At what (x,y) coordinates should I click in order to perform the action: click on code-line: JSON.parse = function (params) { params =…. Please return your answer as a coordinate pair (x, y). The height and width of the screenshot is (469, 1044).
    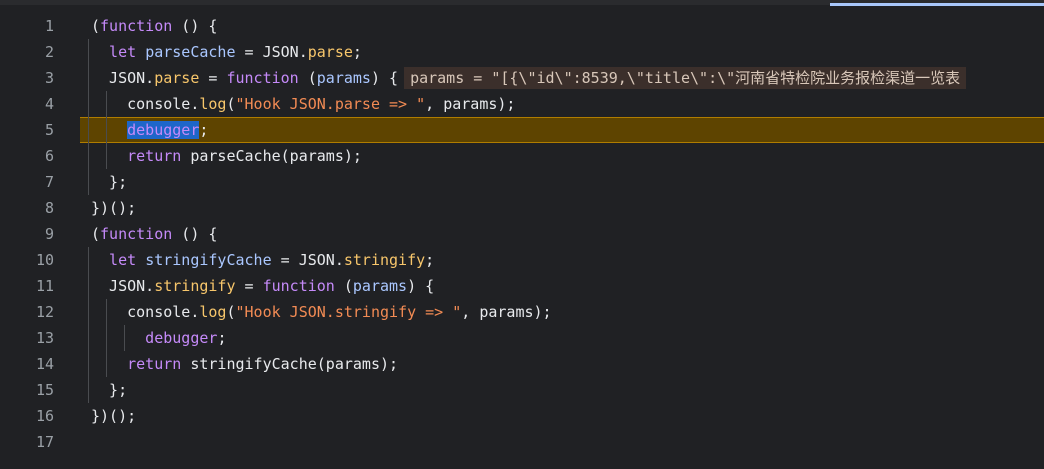
    Looking at the image, I should click on (562, 78).